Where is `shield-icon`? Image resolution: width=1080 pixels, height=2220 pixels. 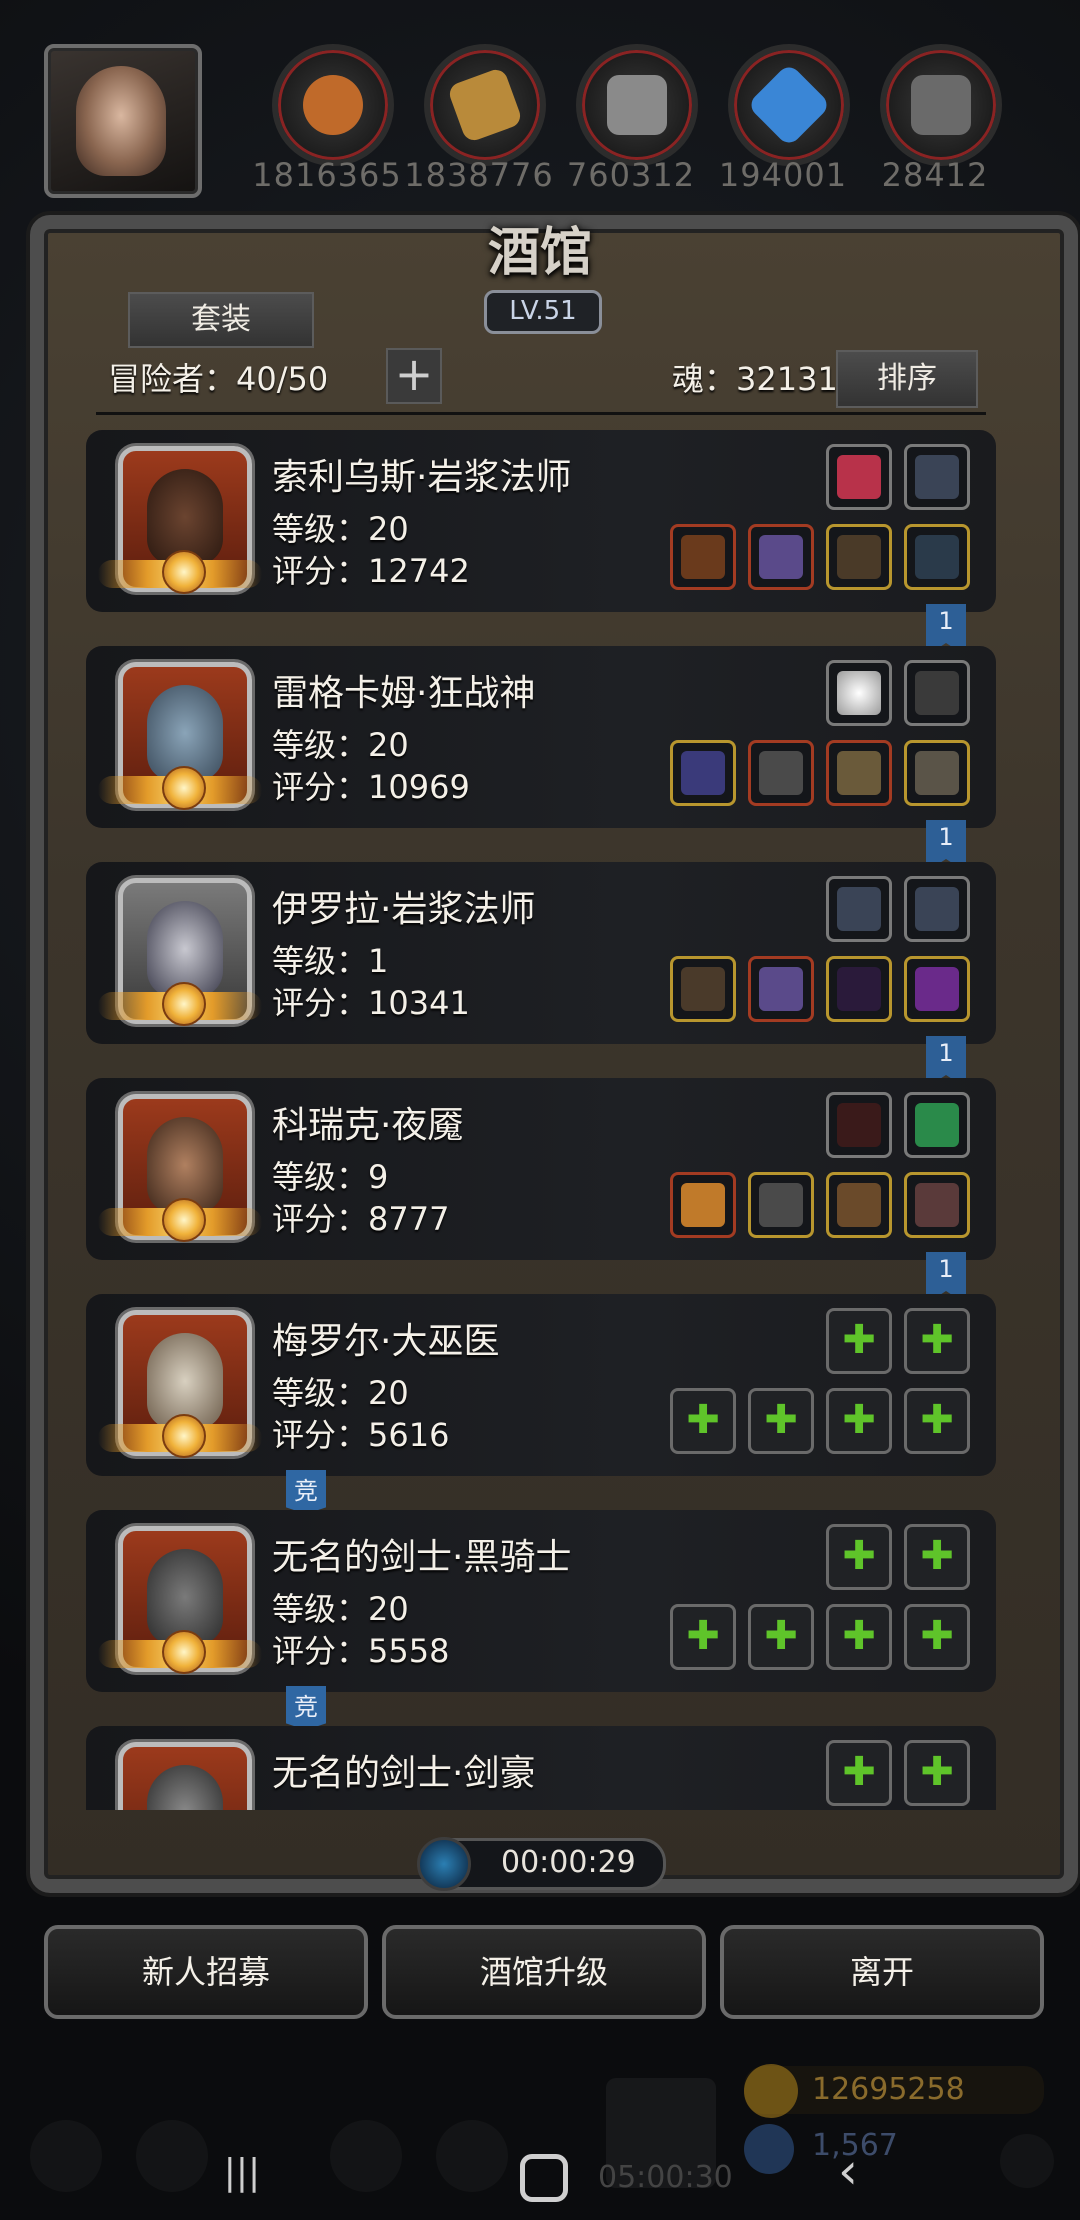 shield-icon is located at coordinates (859, 773).